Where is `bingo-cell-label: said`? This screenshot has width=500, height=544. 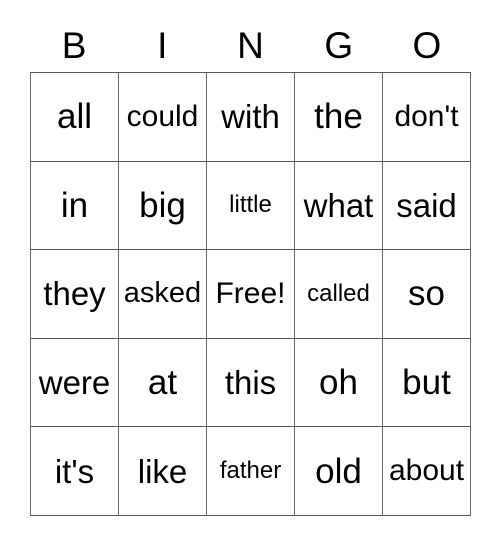 bingo-cell-label: said is located at coordinates (426, 205).